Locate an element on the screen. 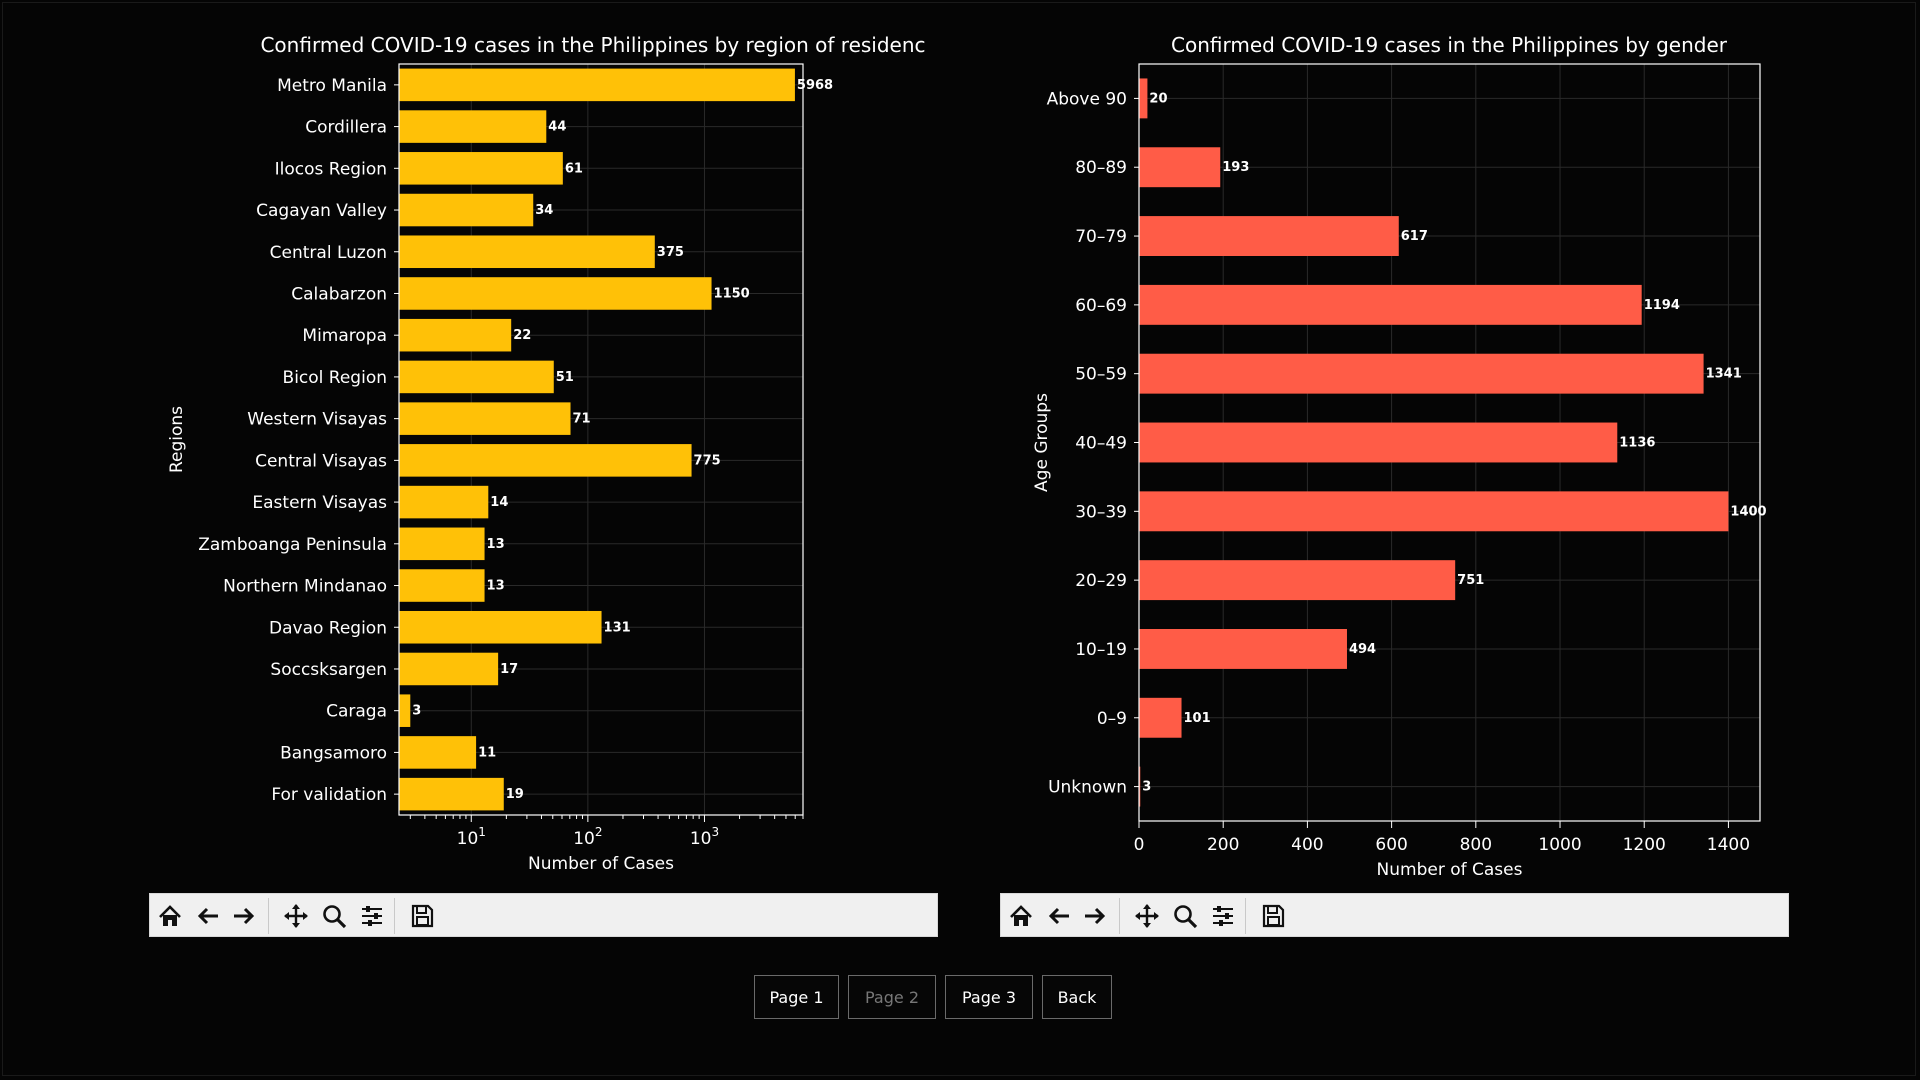 The height and width of the screenshot is (1080, 1920). bar-northern-mindanao is located at coordinates (442, 585).